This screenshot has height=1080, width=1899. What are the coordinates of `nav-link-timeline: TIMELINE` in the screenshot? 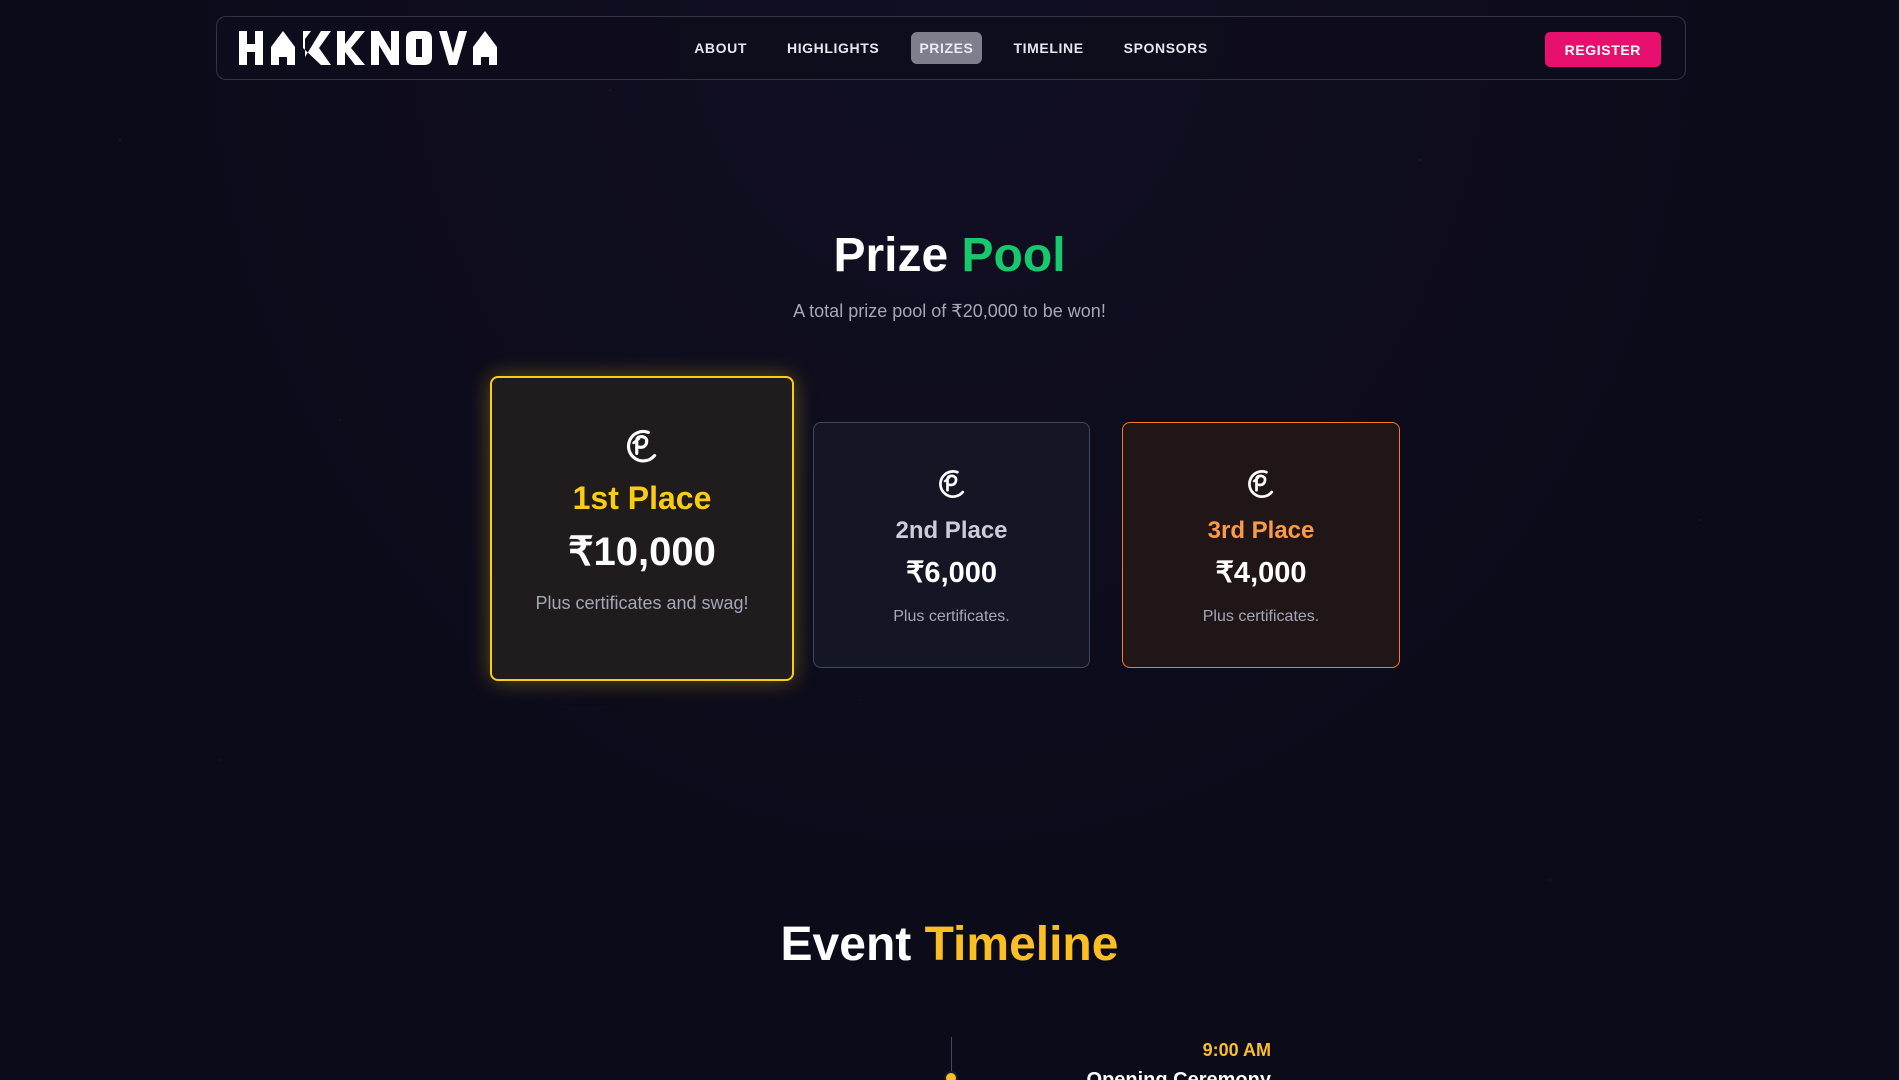 It's located at (1049, 48).